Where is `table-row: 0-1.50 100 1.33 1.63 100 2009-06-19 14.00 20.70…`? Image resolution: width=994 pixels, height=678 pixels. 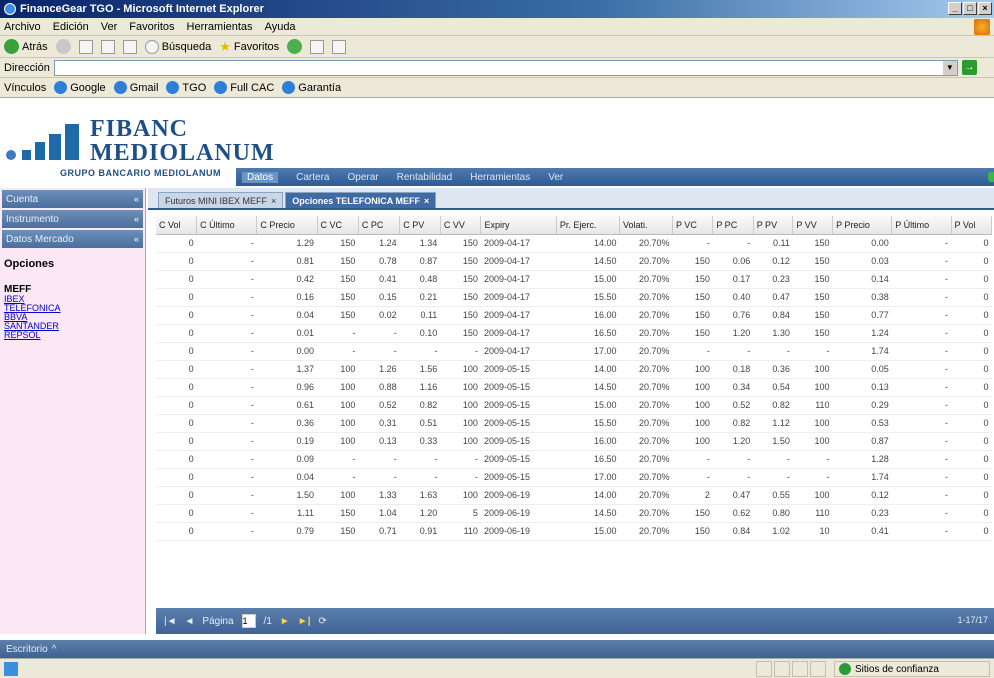 table-row: 0-1.50 100 1.33 1.63 100 2009-06-19 14.00 20.70… is located at coordinates (574, 495).